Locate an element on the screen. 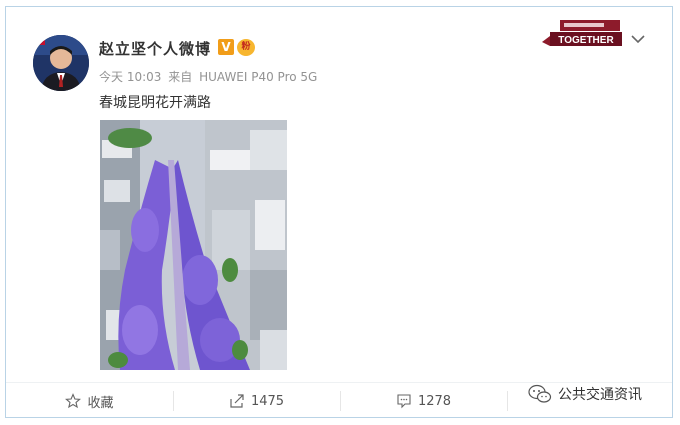  event-logo: TOGETHER is located at coordinates (584, 34).